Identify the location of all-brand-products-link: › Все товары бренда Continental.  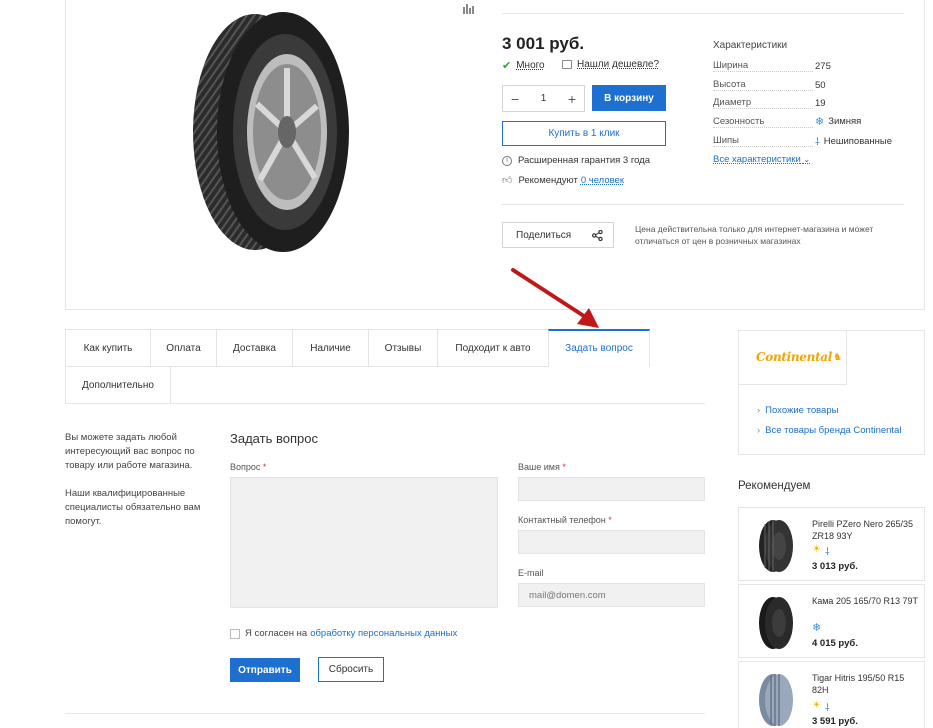
(829, 430).